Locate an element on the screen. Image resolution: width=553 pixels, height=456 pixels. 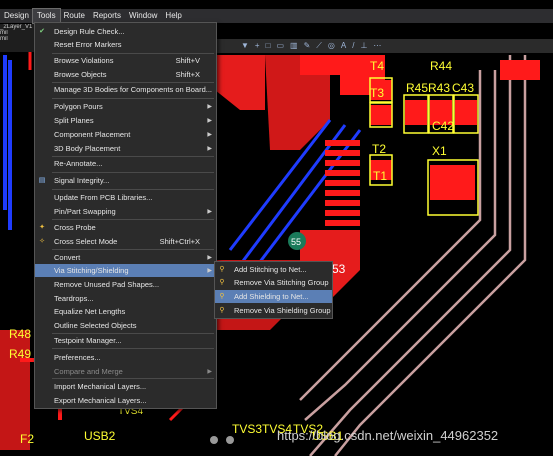
pcb-label-r44: R44 is located at coordinates (441, 66).